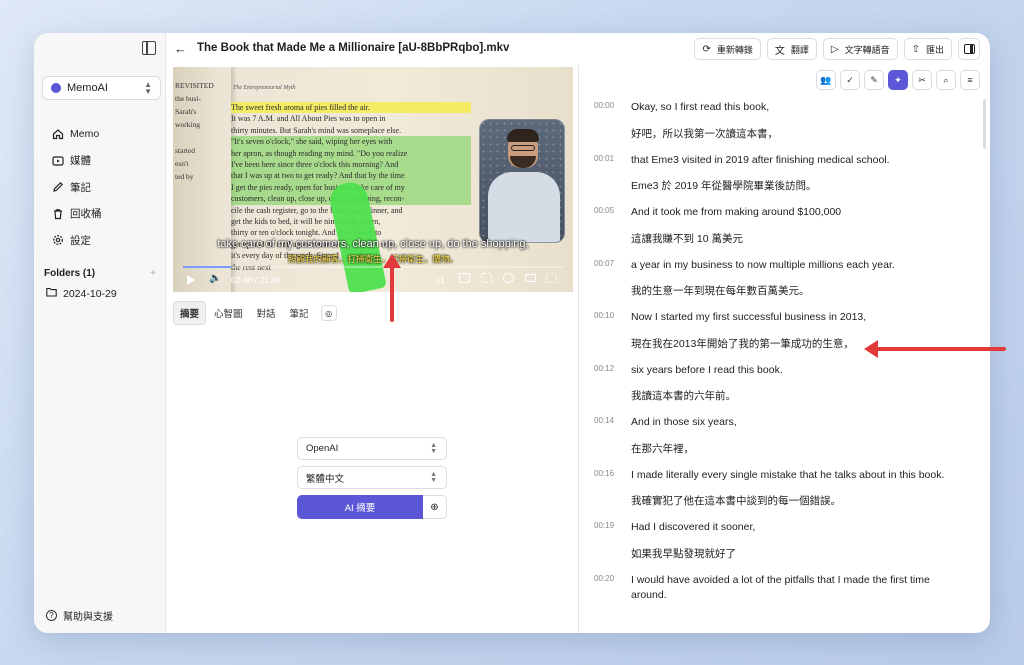 The height and width of the screenshot is (665, 1024). I want to click on segment-timestamp: 00:14, so click(604, 420).